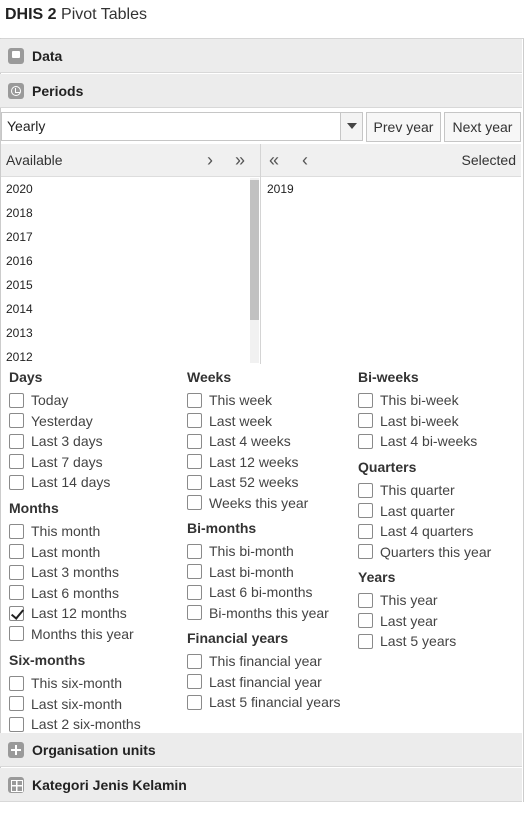  I want to click on prev-year-button: Prev year, so click(403, 127).